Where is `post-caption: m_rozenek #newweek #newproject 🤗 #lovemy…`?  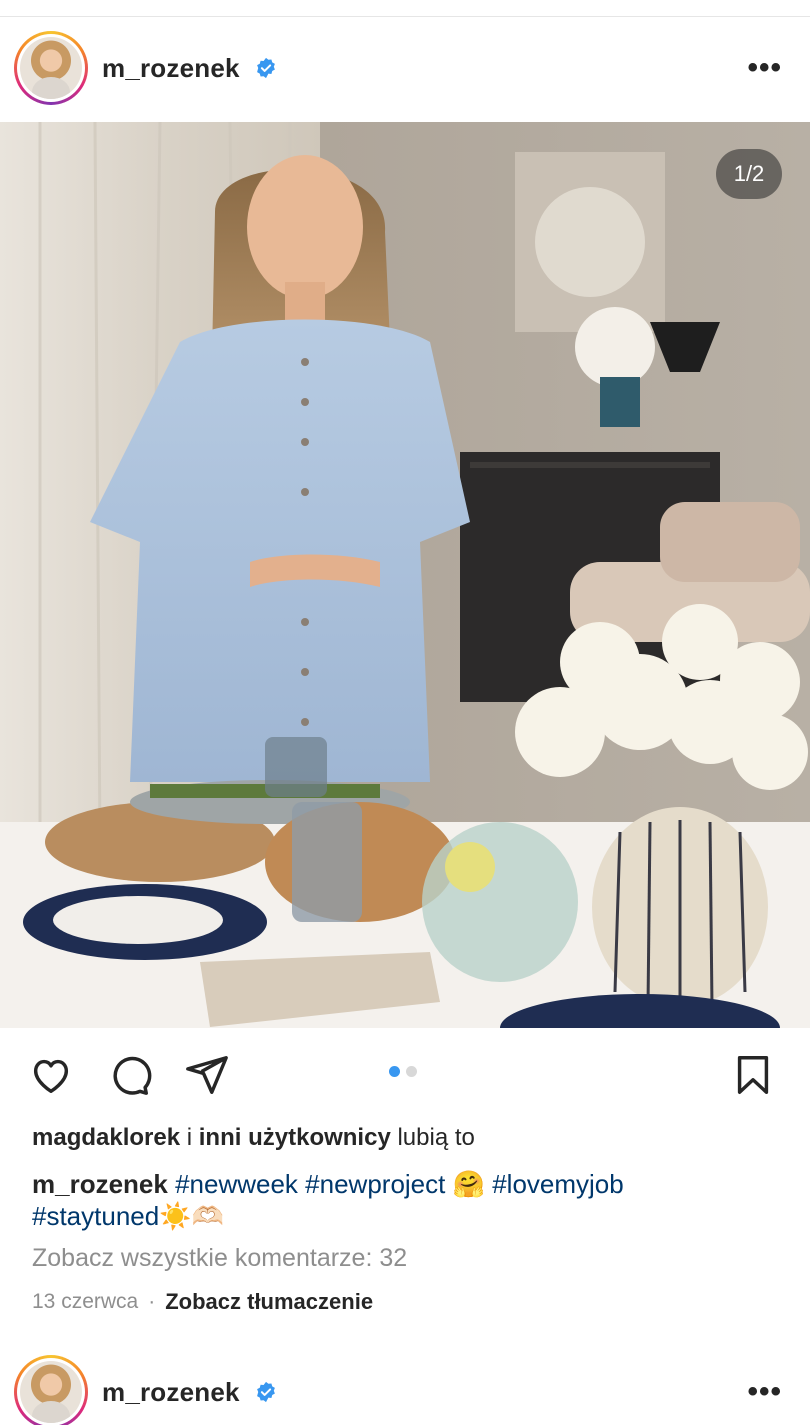
post-caption: m_rozenek #newweek #newproject 🤗 #lovemy… is located at coordinates (402, 1200).